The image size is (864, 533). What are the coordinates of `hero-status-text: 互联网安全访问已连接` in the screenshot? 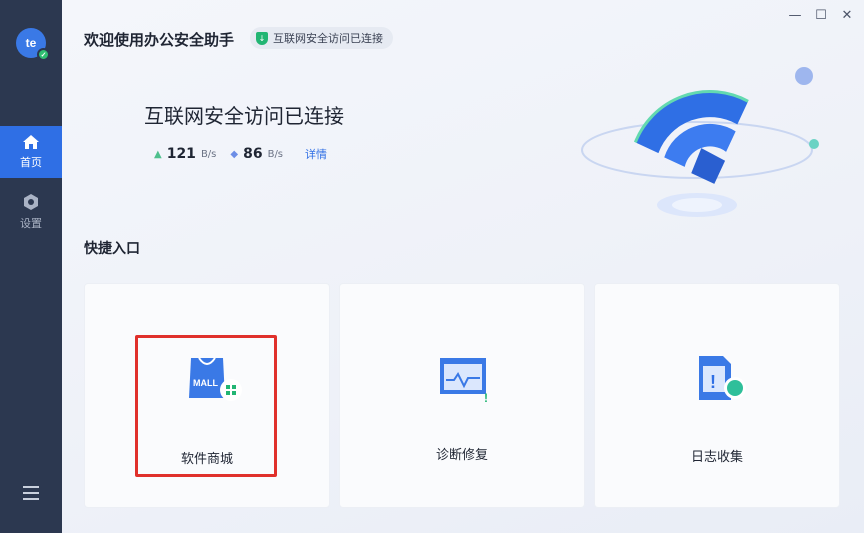 It's located at (244, 116).